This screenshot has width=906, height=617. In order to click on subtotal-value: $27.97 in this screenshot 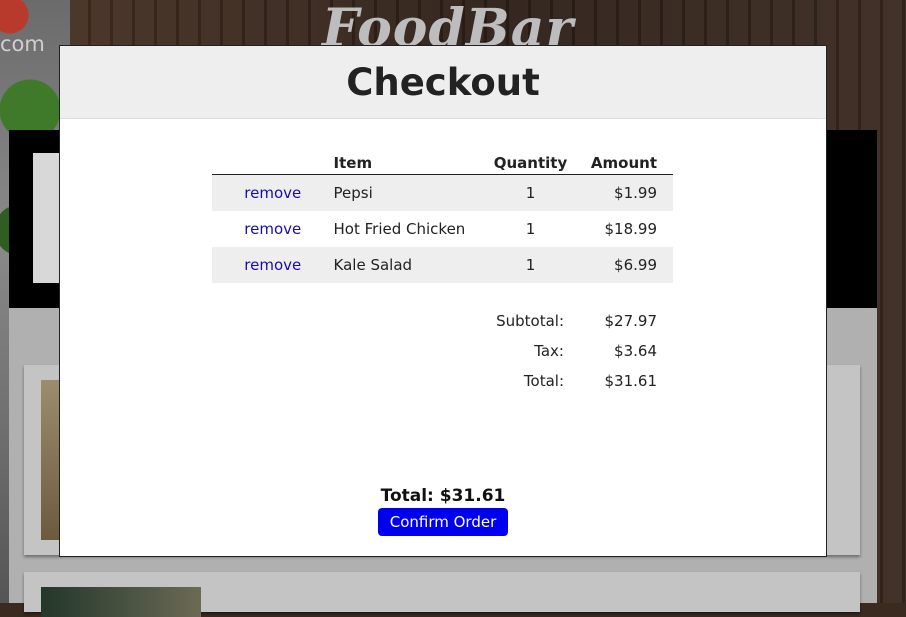, I will do `click(631, 321)`.